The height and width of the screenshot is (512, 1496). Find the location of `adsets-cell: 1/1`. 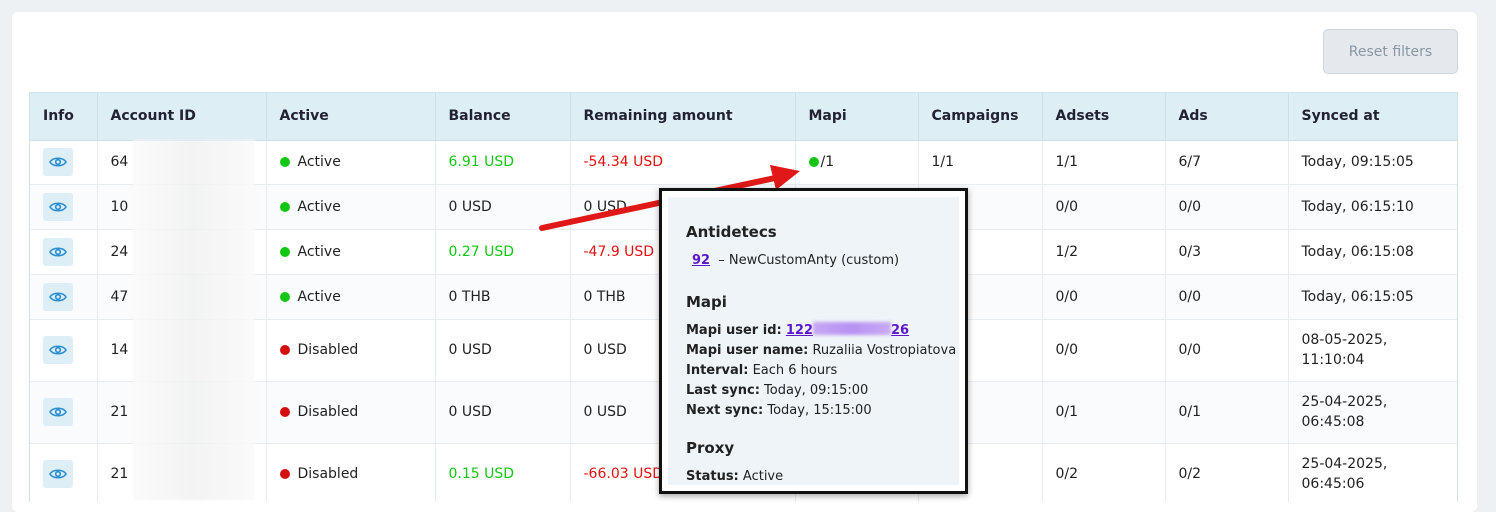

adsets-cell: 1/1 is located at coordinates (1104, 162).